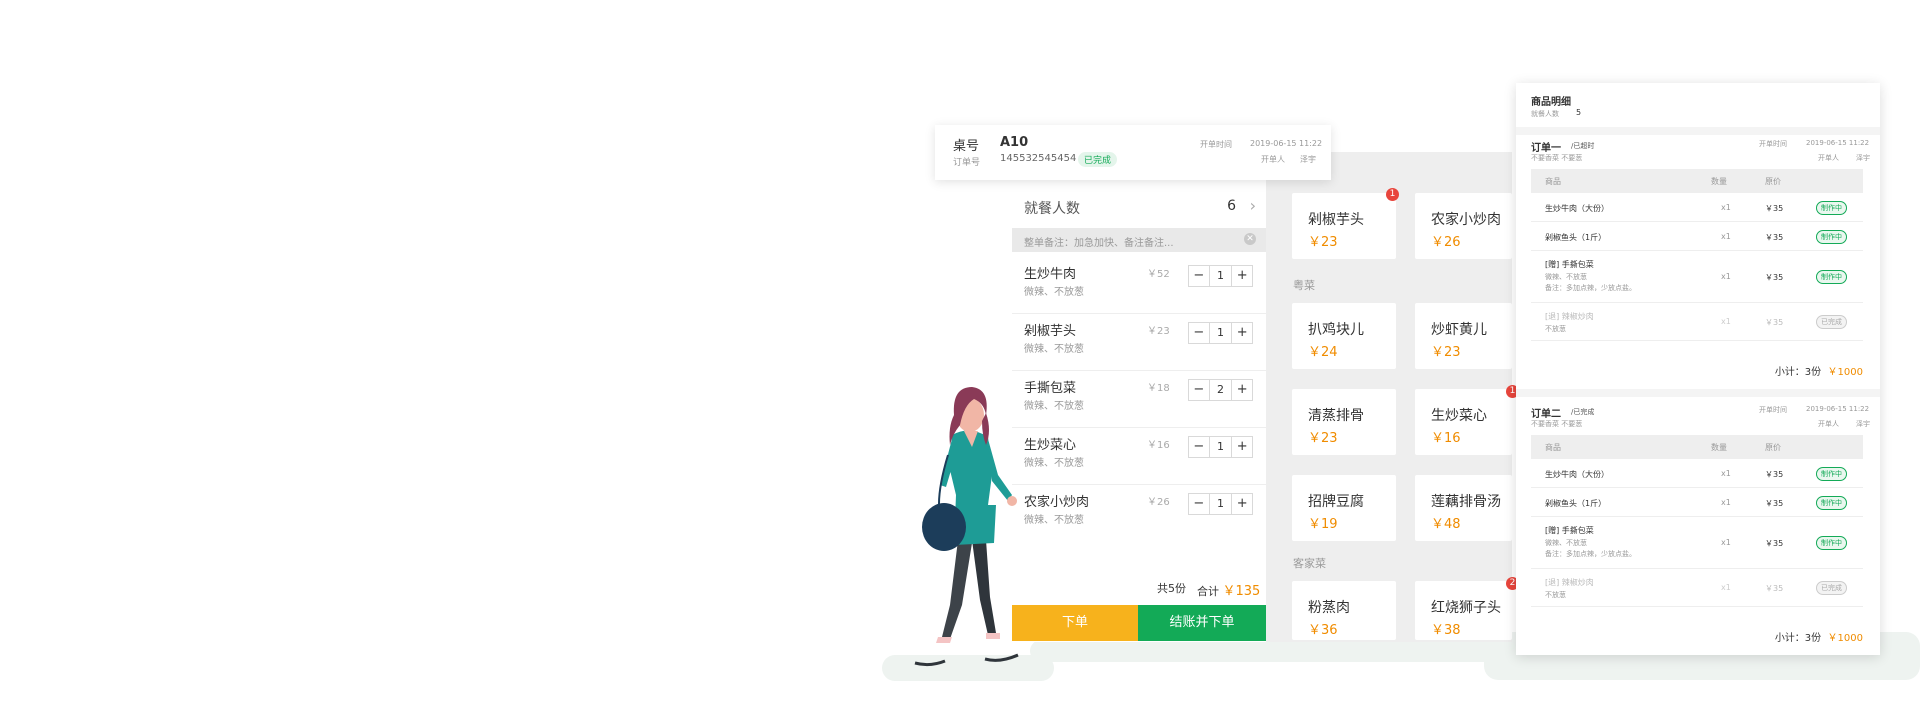 Image resolution: width=1920 pixels, height=702 pixels. Describe the element at coordinates (1038, 158) in the screenshot. I see `order-number: 145532545454` at that location.